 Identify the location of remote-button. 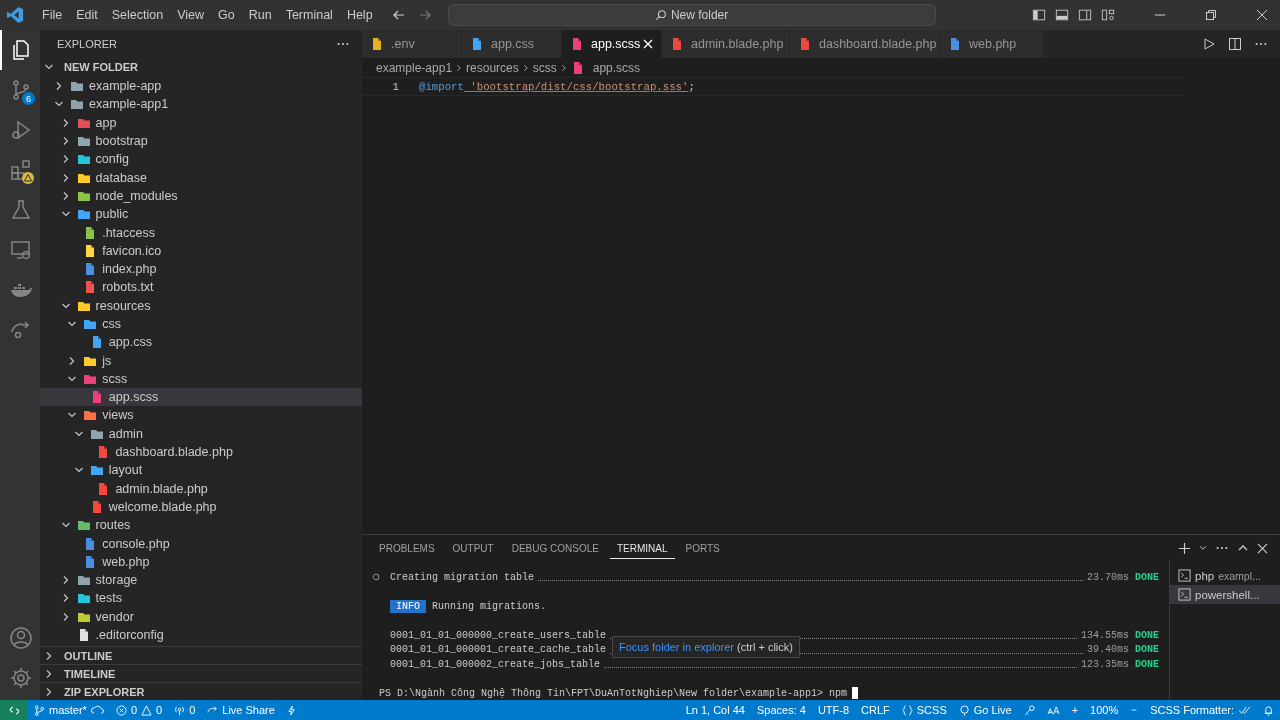
(14, 710).